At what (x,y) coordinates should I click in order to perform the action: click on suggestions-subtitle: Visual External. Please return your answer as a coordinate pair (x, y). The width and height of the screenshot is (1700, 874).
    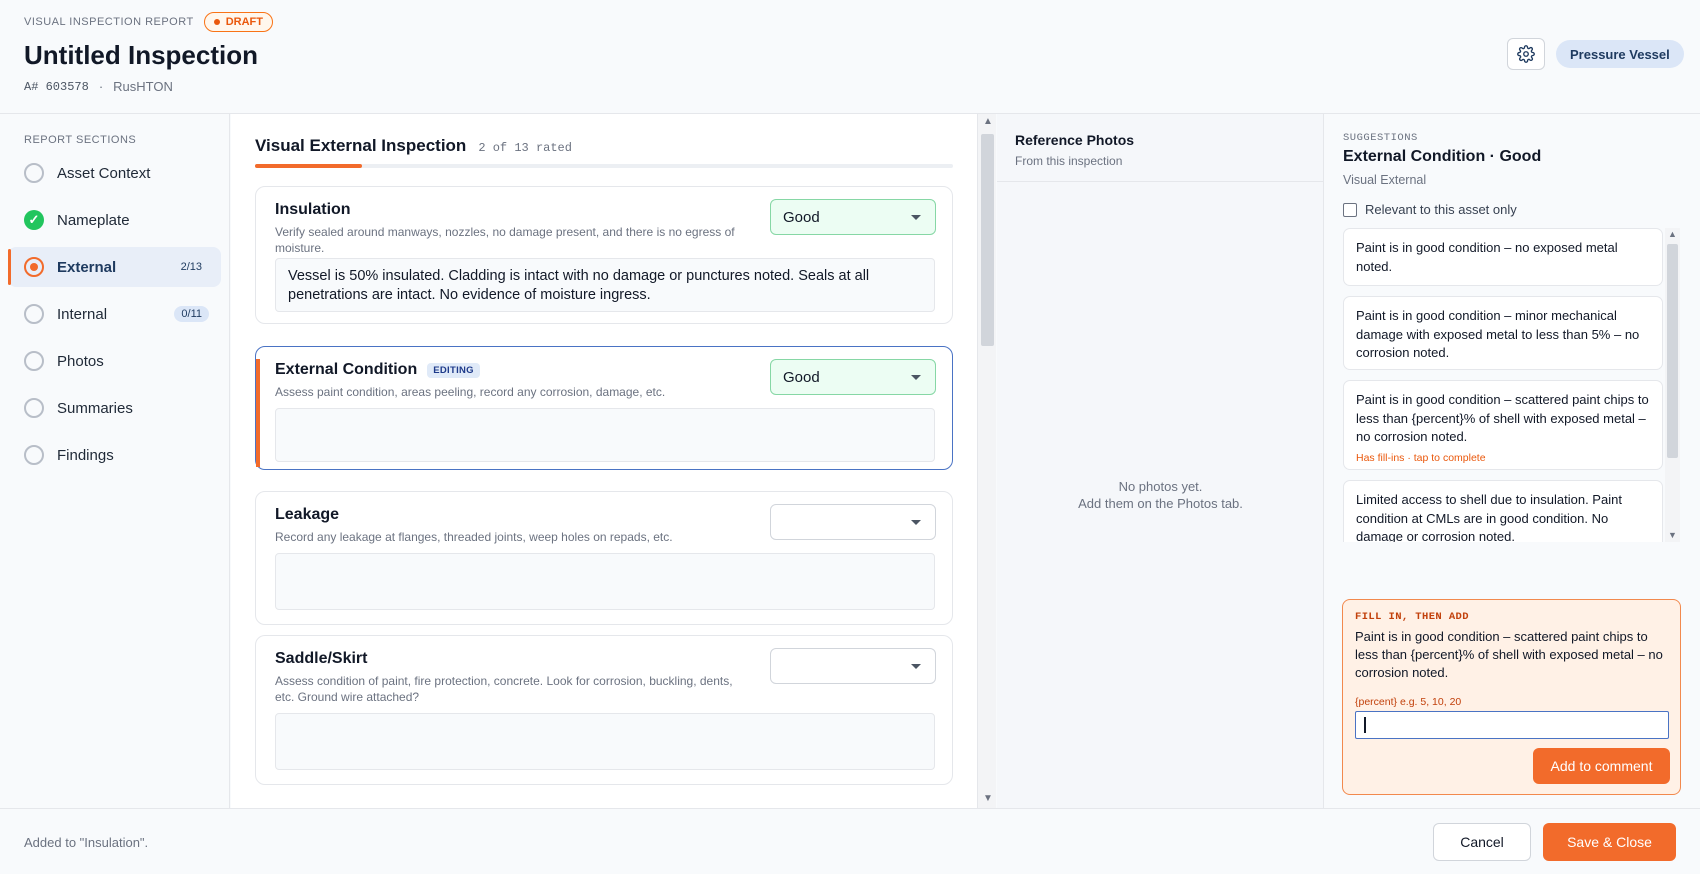
    Looking at the image, I should click on (1385, 180).